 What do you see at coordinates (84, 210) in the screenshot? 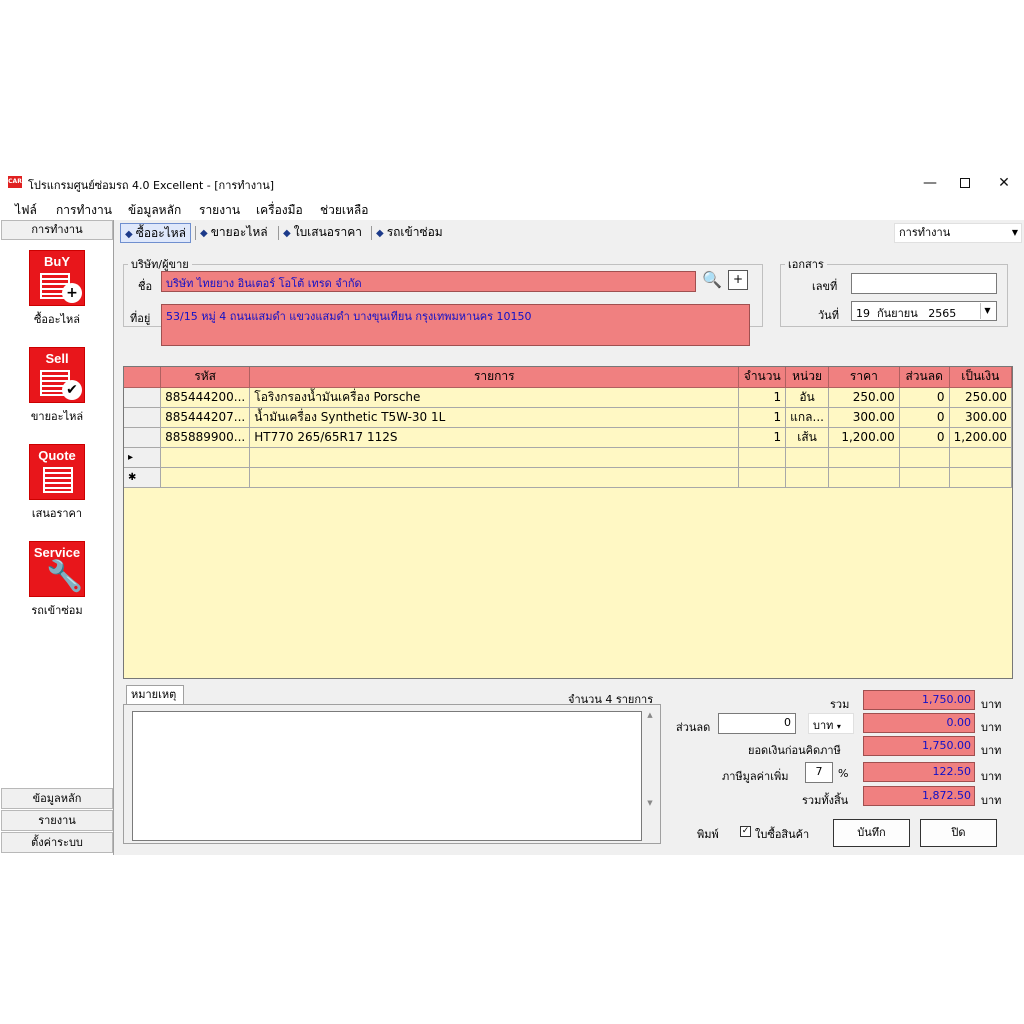
I see `menu-operations: การทำงาน` at bounding box center [84, 210].